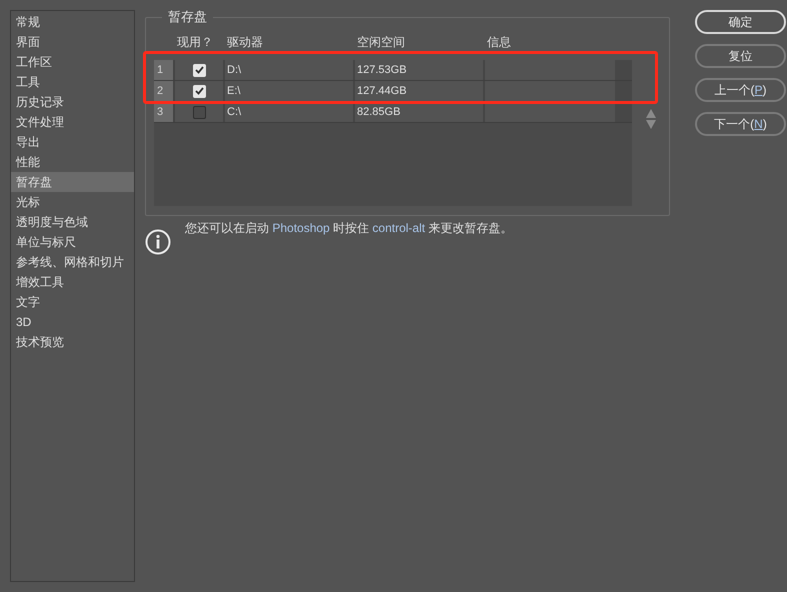 The image size is (787, 592). Describe the element at coordinates (381, 42) in the screenshot. I see `column-header: 空闲空间` at that location.